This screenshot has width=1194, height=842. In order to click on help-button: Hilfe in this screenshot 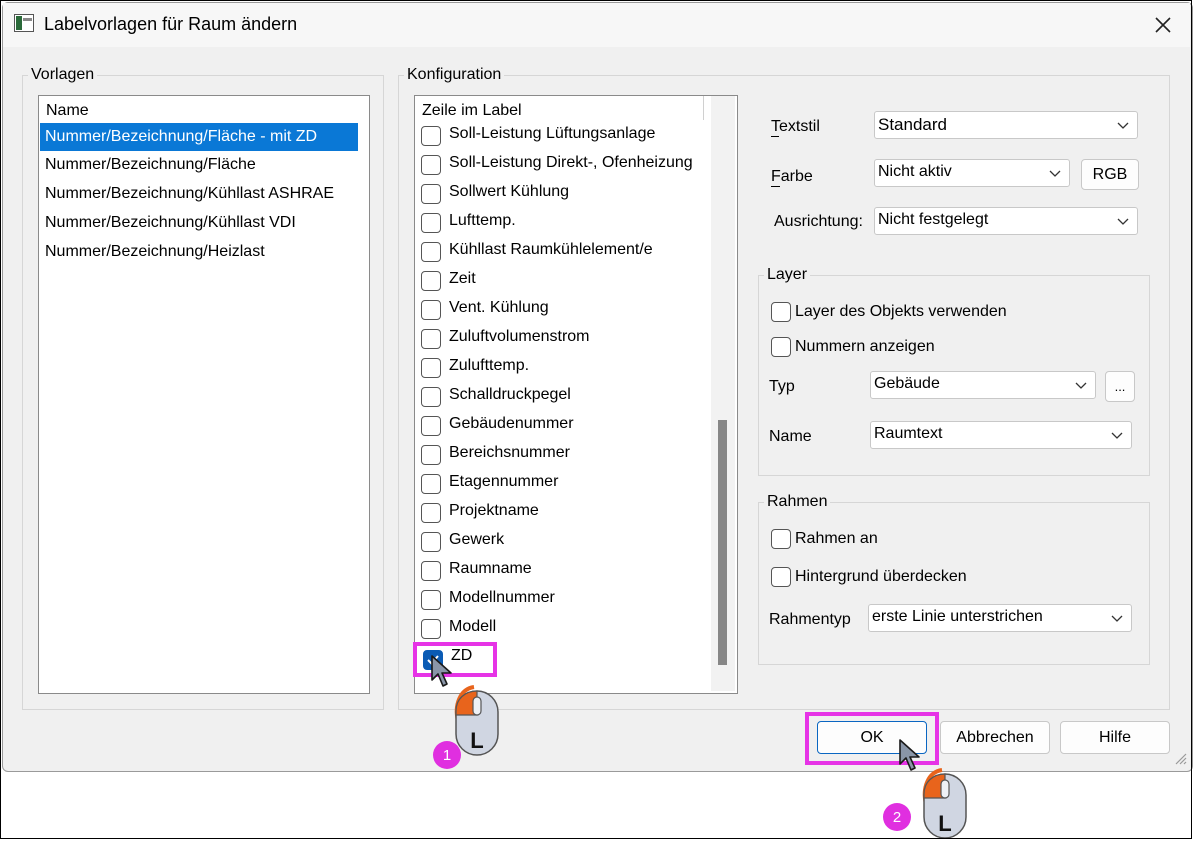, I will do `click(1115, 737)`.